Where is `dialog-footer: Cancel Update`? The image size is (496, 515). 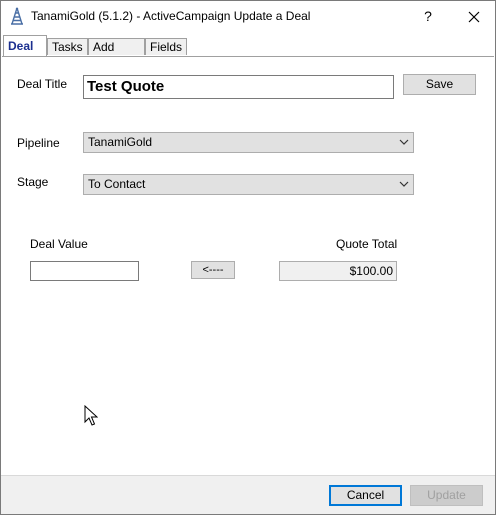 dialog-footer: Cancel Update is located at coordinates (248, 494).